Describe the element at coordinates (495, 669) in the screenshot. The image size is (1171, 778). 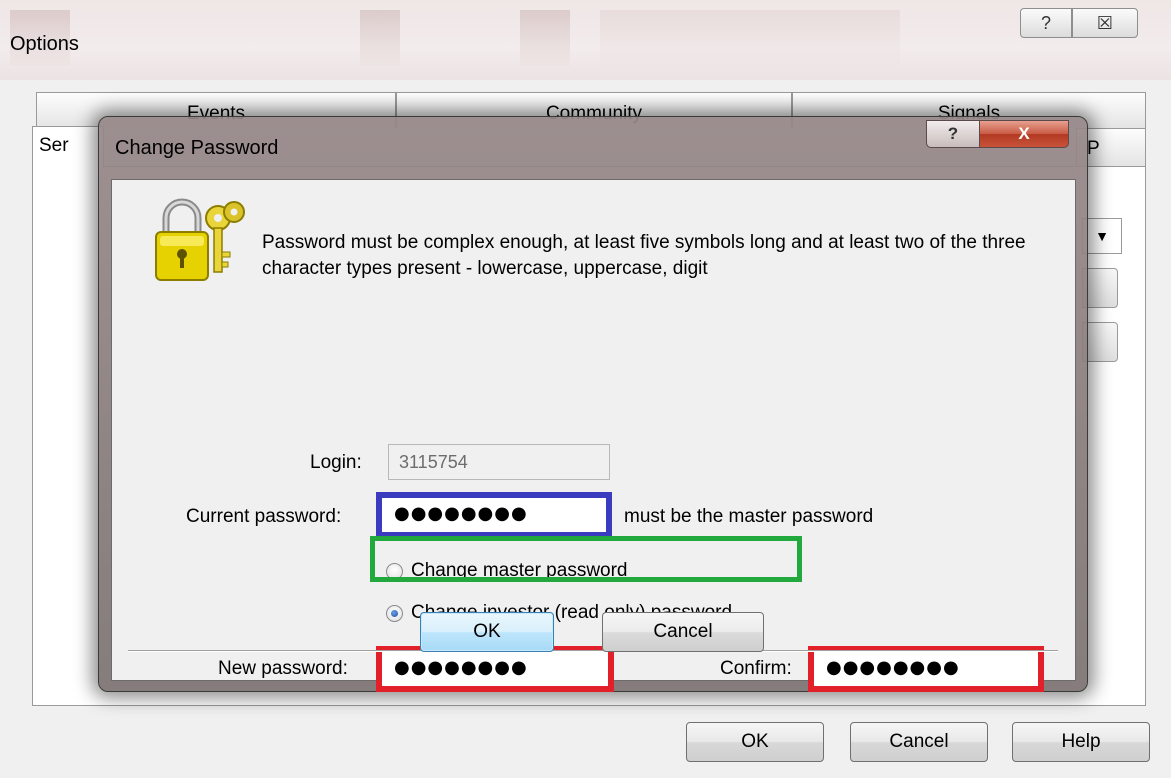
I see `new-password-field: ●●●●●●●●` at that location.